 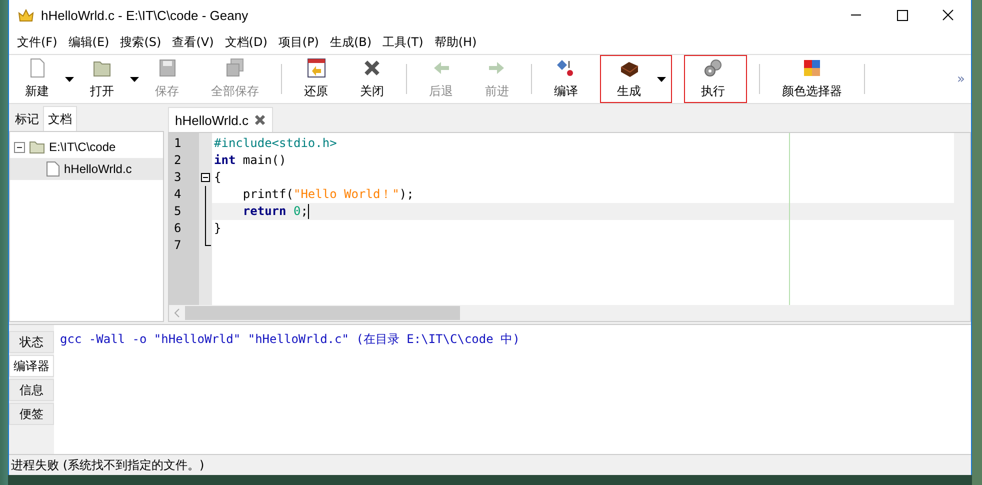 What do you see at coordinates (211, 120) in the screenshot?
I see `tab-label: hHelloWrld.c` at bounding box center [211, 120].